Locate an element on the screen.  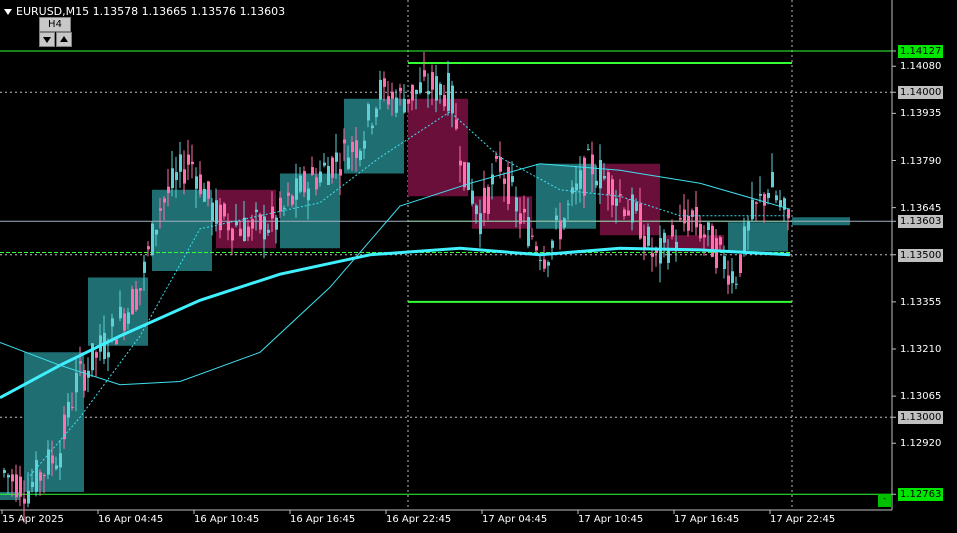
price-label: 1.13210 is located at coordinates (921, 349).